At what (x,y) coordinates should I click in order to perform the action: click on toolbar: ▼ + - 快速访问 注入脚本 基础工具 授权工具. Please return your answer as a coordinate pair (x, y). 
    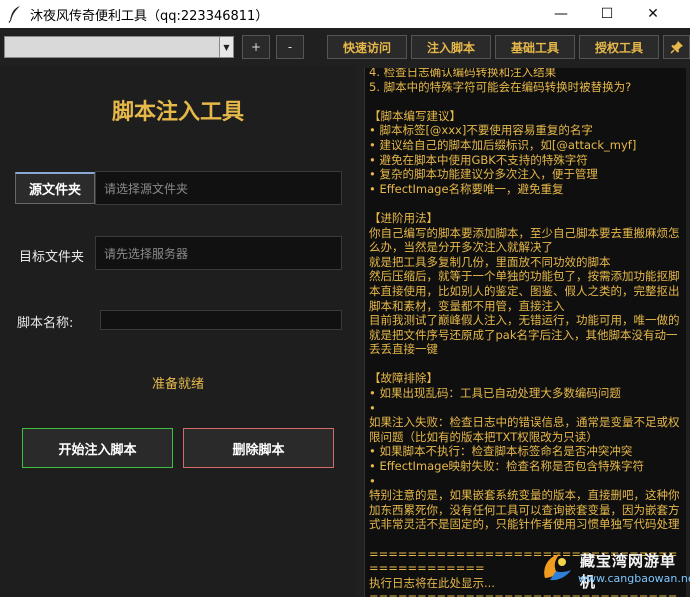
    Looking at the image, I should click on (345, 47).